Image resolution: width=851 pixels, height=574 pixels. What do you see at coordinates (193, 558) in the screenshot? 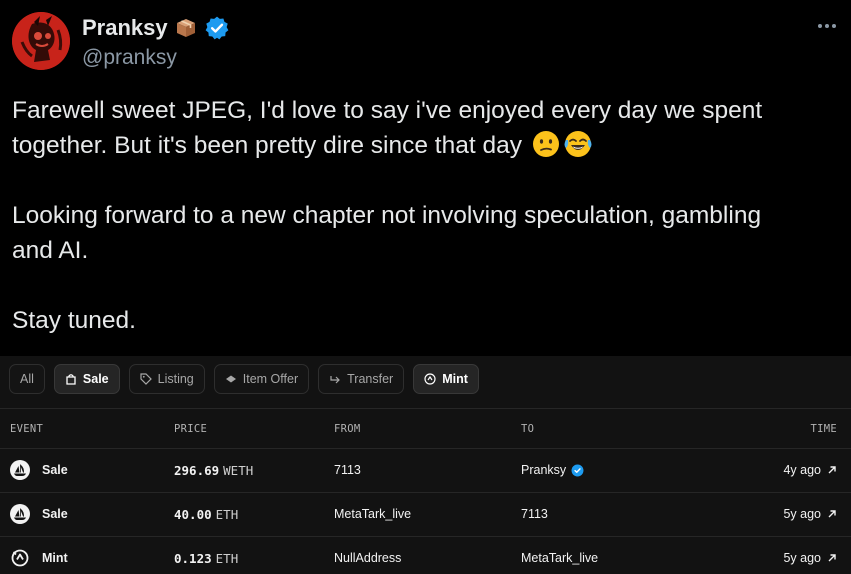
I see `price-value: 0.123` at bounding box center [193, 558].